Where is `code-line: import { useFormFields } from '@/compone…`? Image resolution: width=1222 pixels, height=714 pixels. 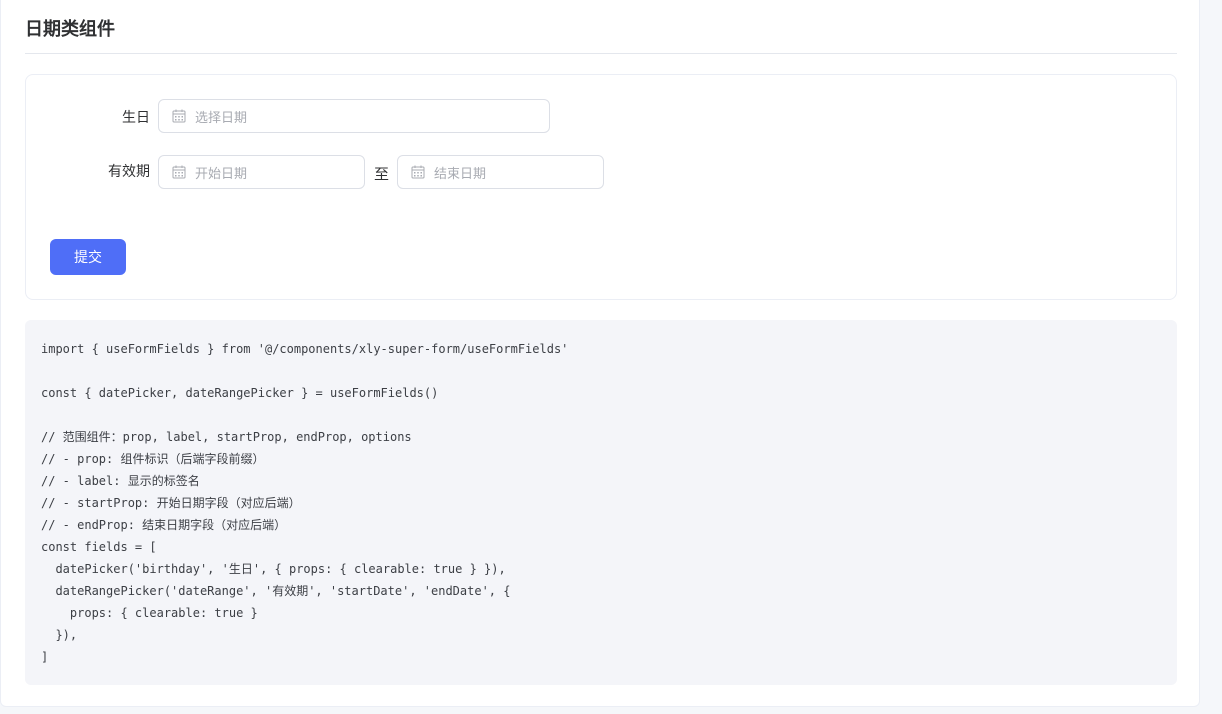 code-line: import { useFormFields } from '@/compone… is located at coordinates (305, 349).